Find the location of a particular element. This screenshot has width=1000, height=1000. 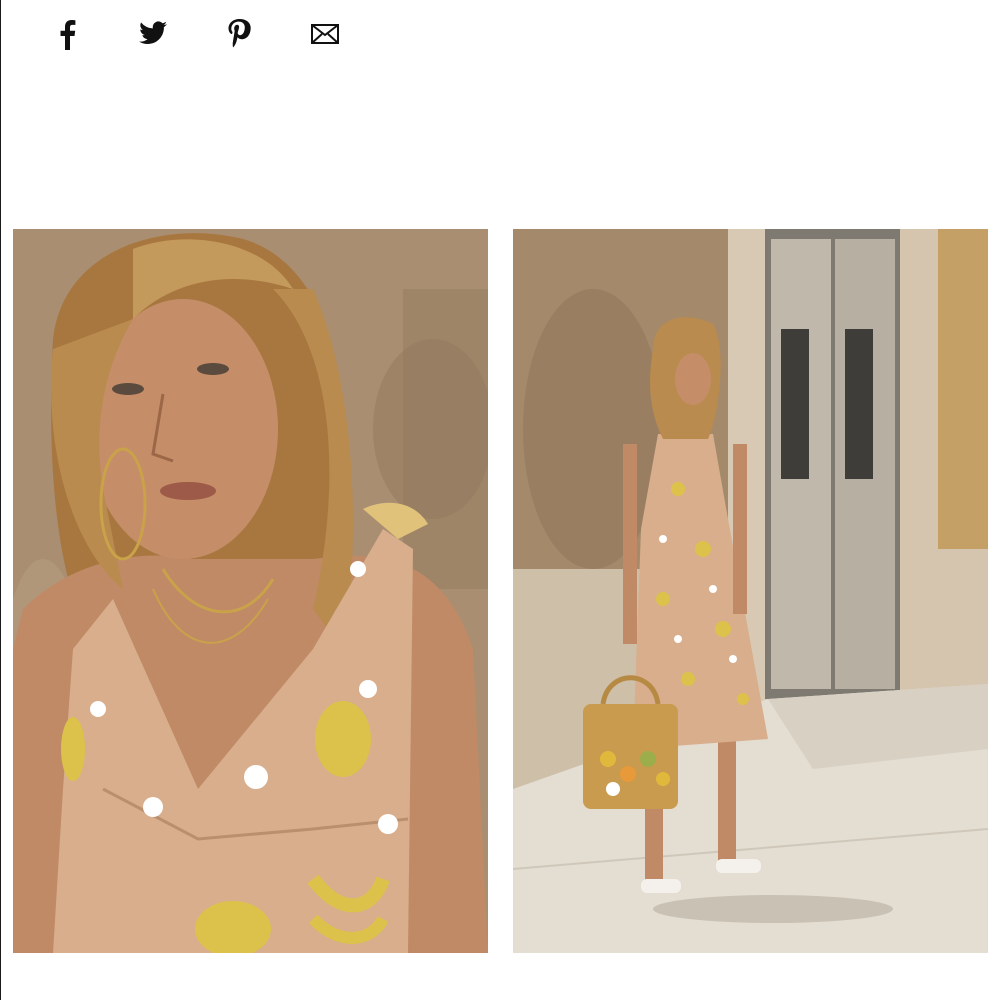

twitter-share-button is located at coordinates (153, 34).